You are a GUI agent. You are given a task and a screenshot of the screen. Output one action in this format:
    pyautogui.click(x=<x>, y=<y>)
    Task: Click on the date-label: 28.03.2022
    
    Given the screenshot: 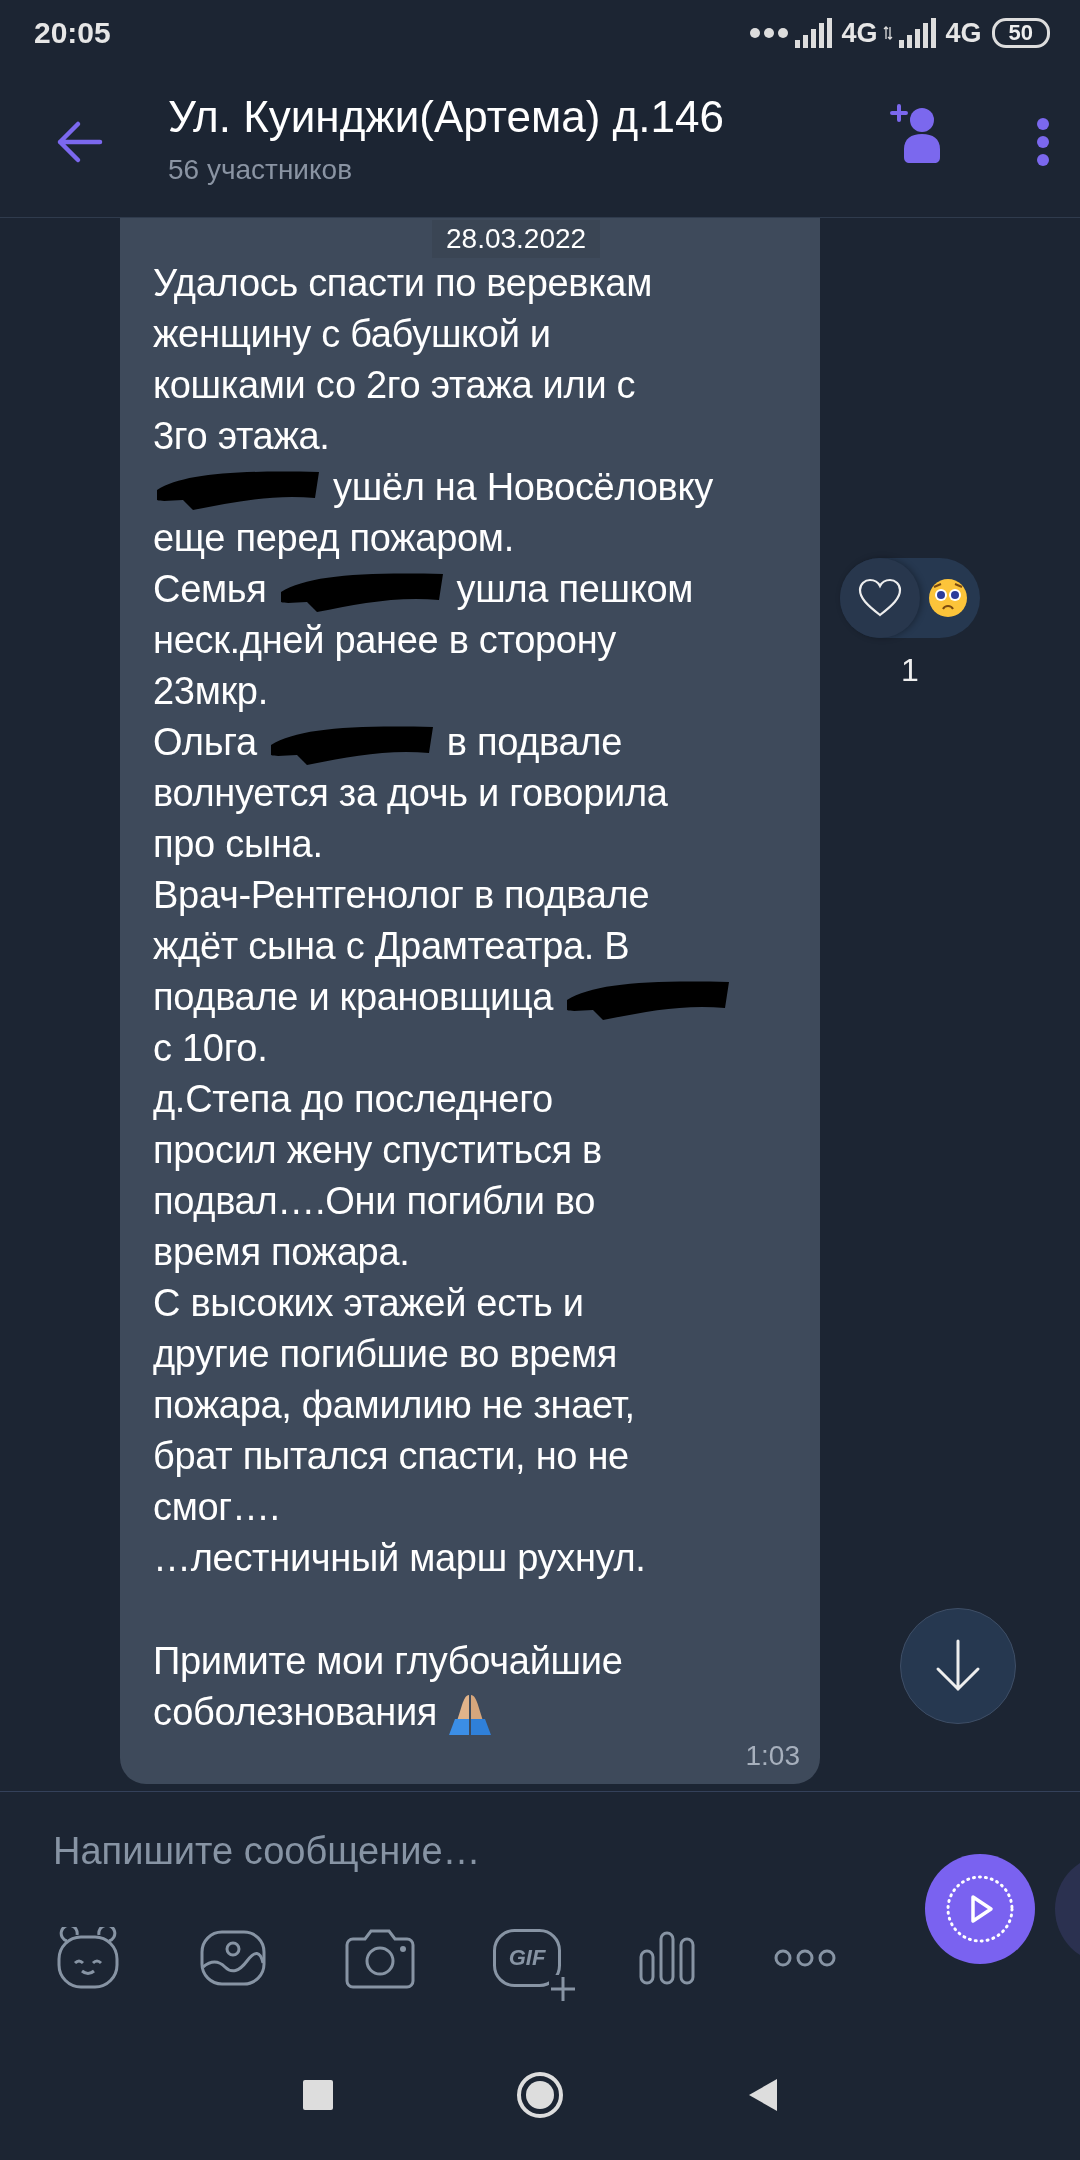 What is the action you would take?
    pyautogui.click(x=516, y=239)
    